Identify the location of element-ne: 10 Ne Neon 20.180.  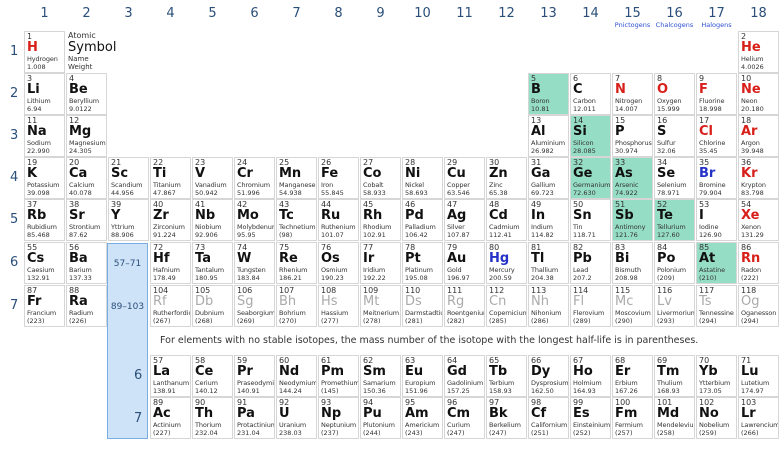
(758, 94).